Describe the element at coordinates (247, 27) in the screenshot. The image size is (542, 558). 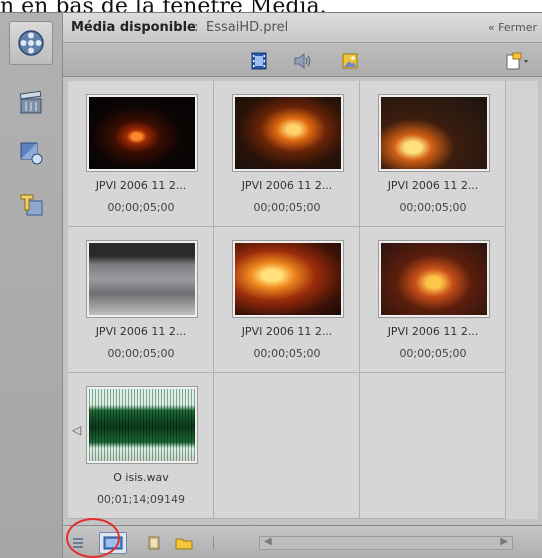
I see `project-filename: EssaiHD.prel` at that location.